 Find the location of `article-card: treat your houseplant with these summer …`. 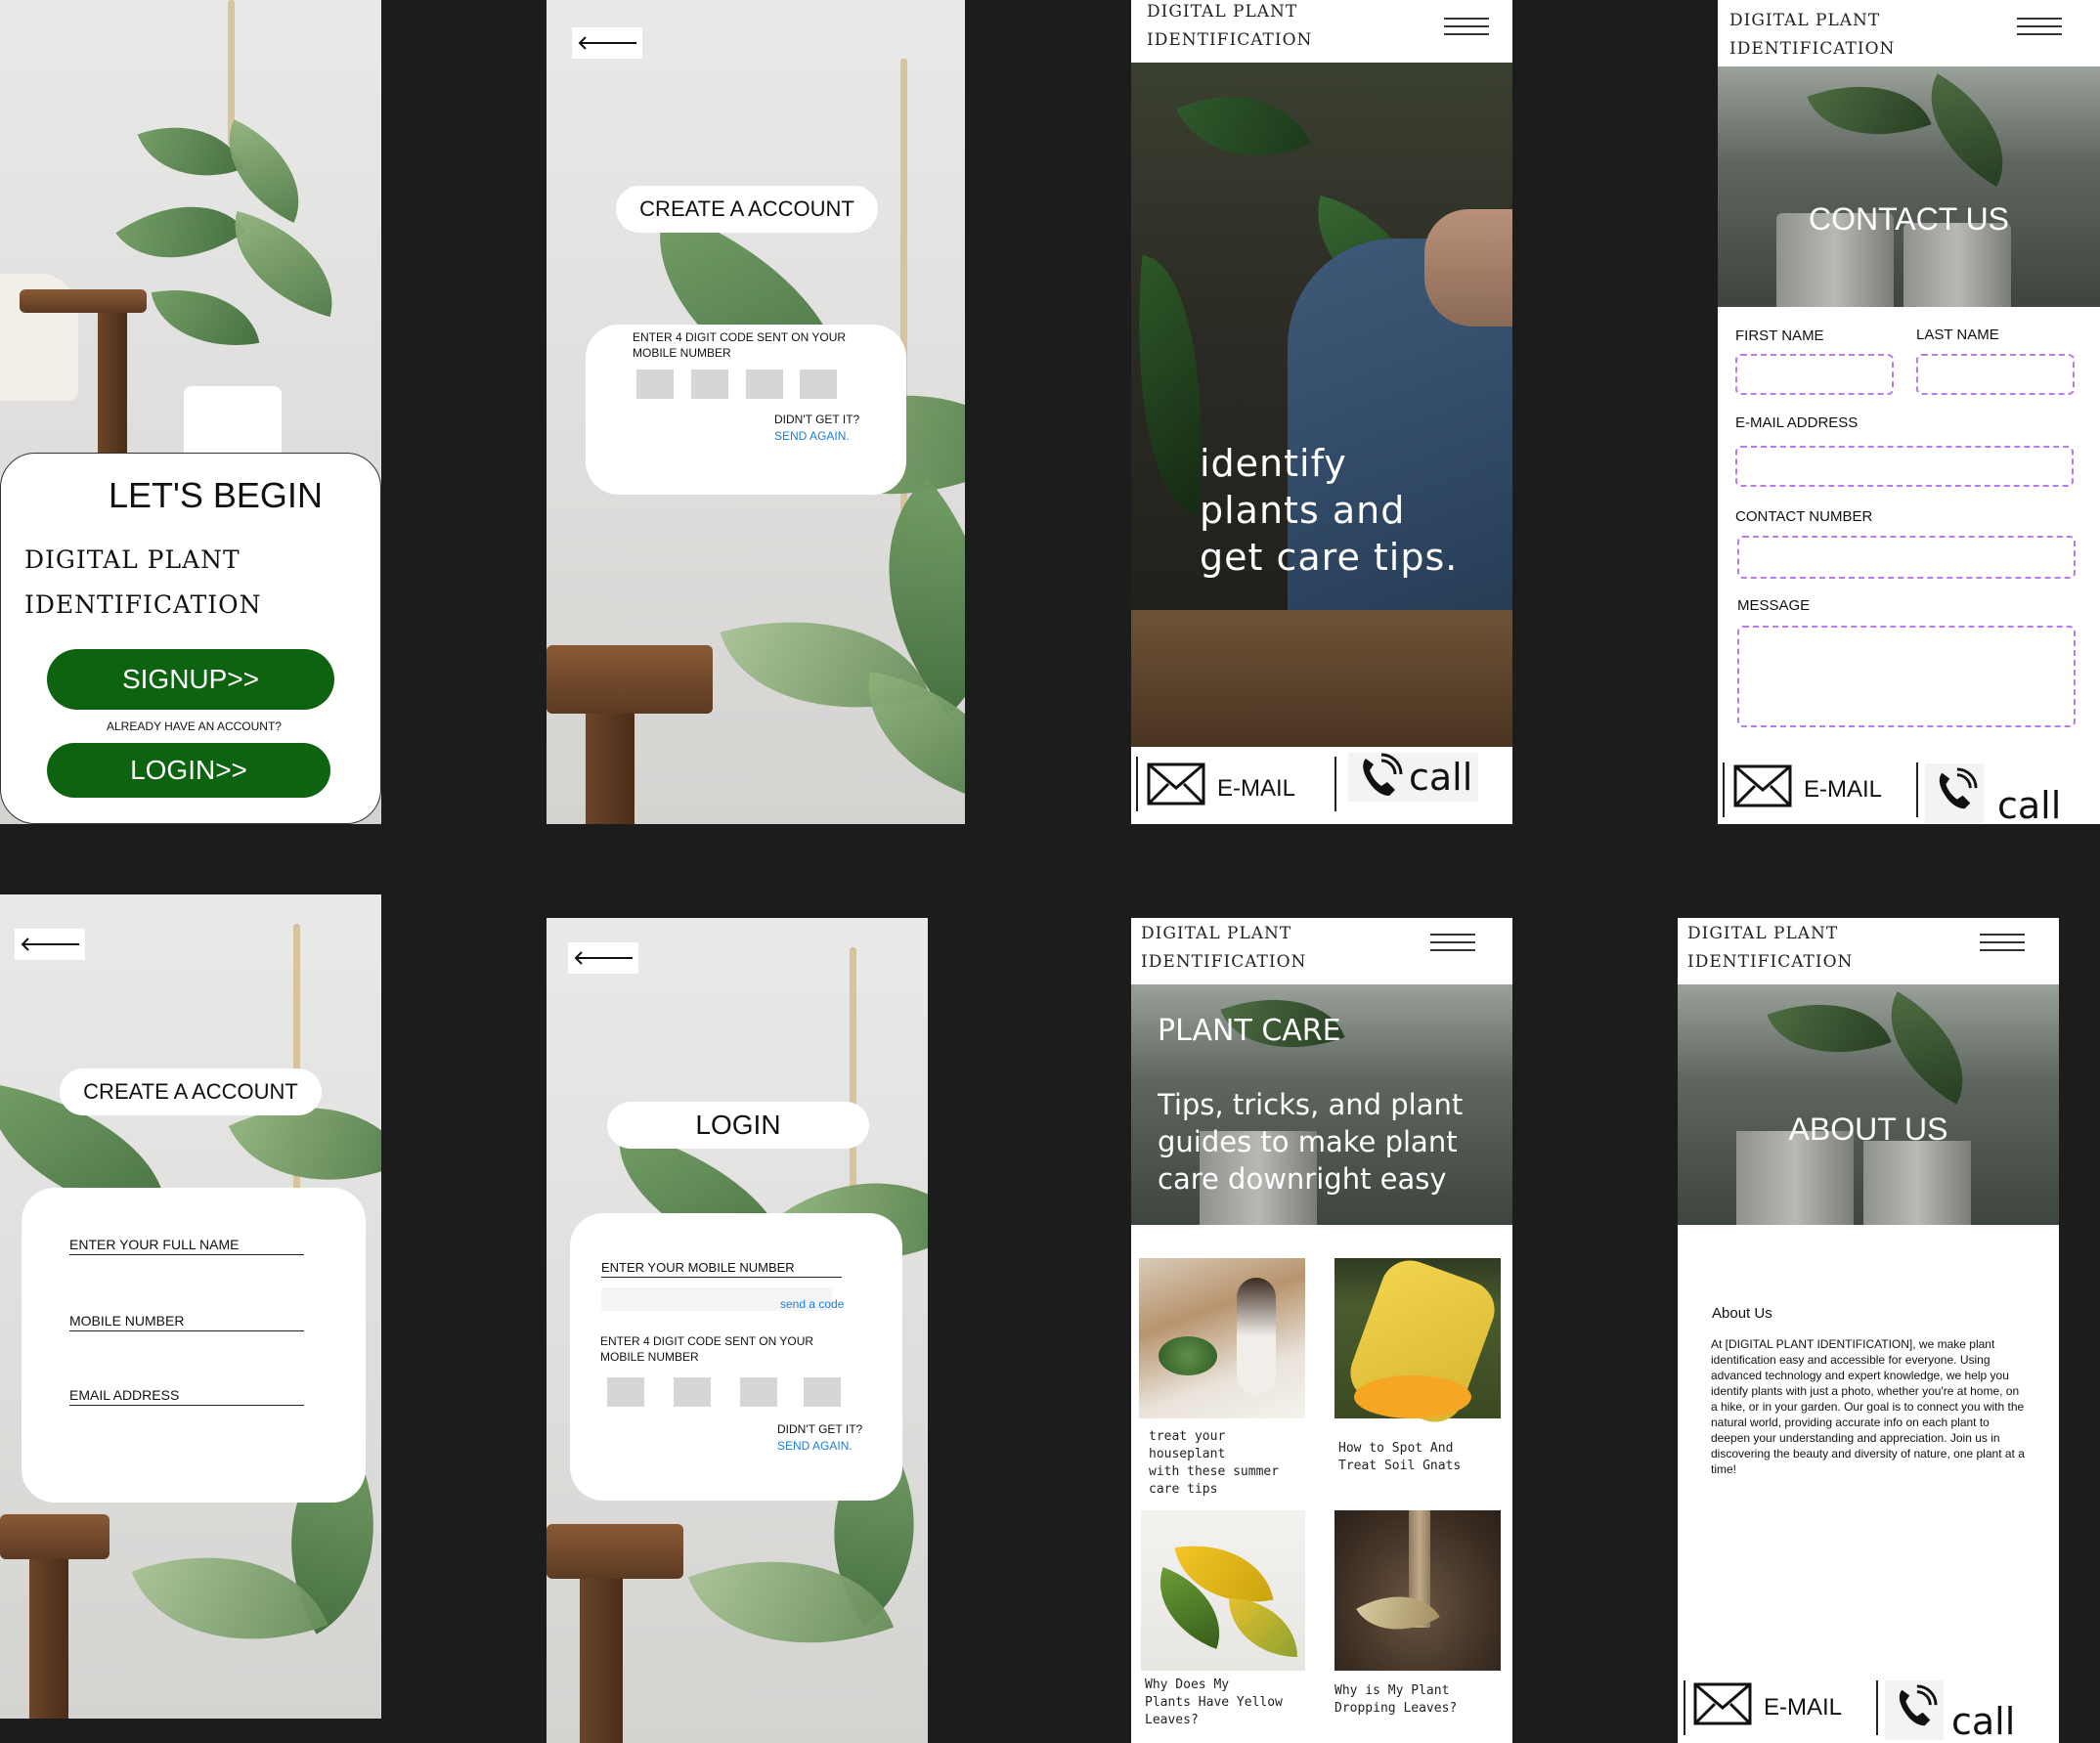

article-card: treat your houseplant with these summer … is located at coordinates (1222, 1378).